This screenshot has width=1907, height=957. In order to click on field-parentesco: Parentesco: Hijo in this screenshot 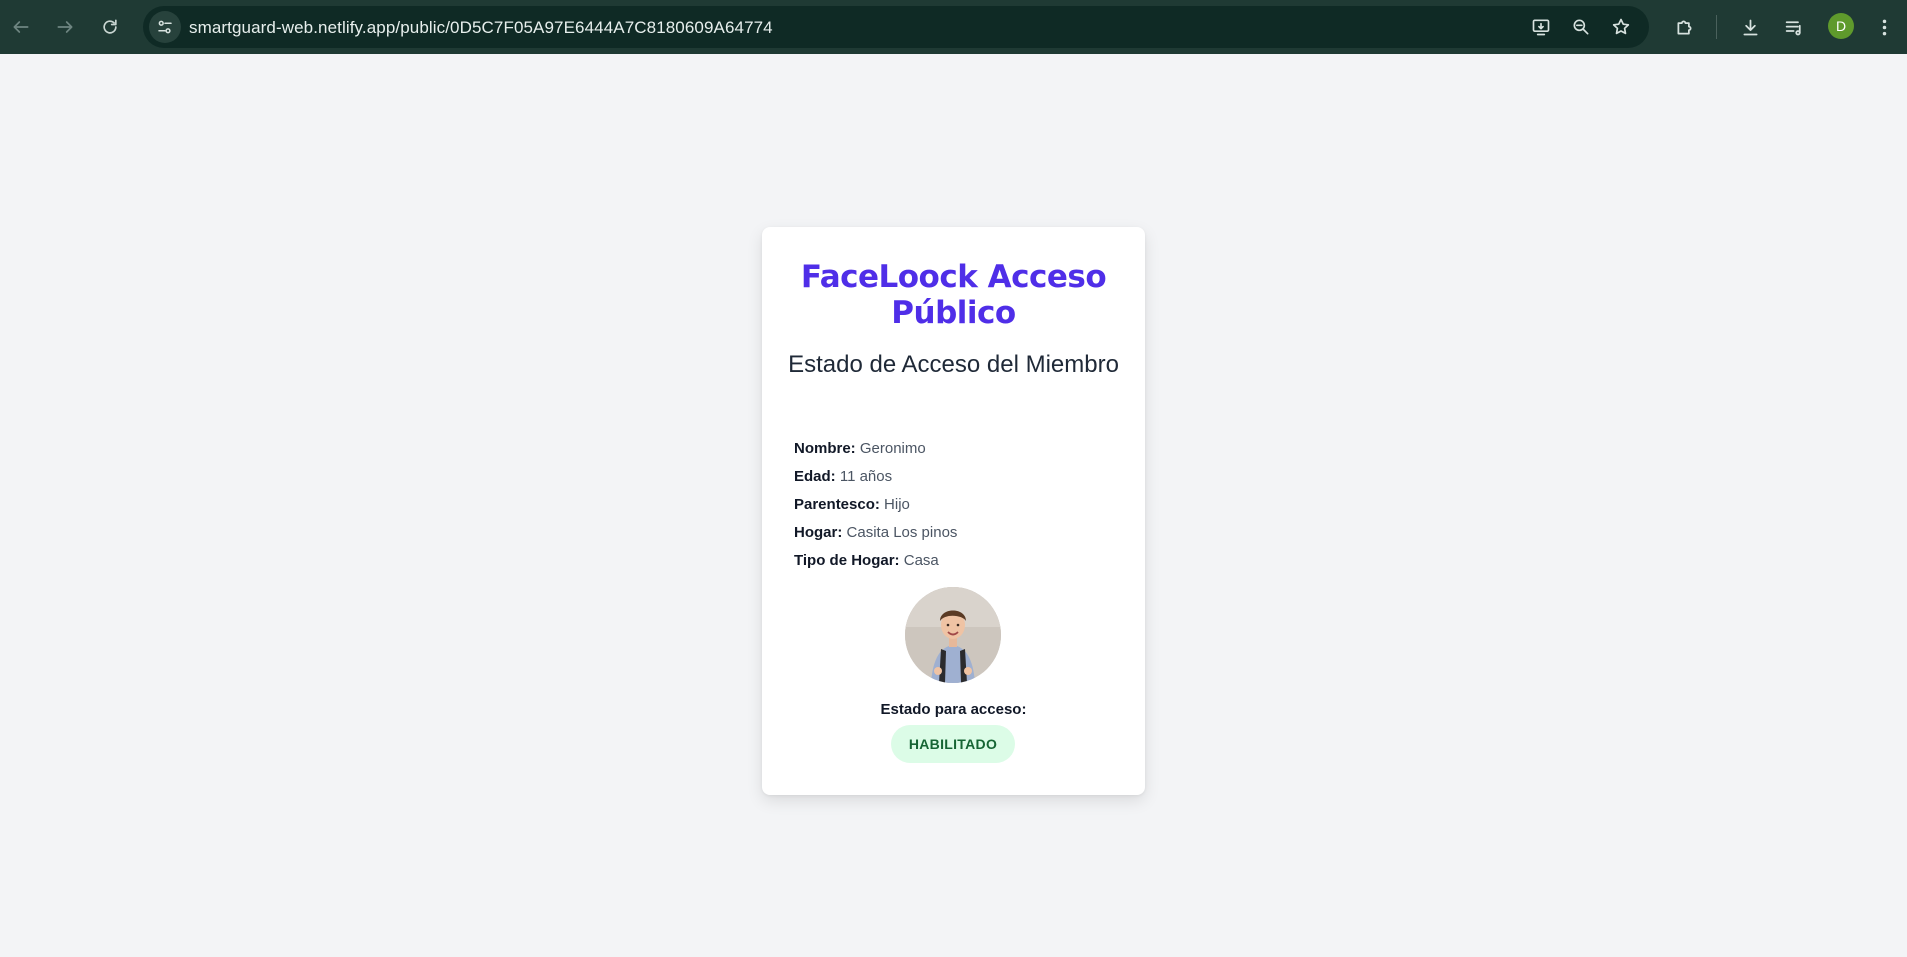, I will do `click(875, 505)`.